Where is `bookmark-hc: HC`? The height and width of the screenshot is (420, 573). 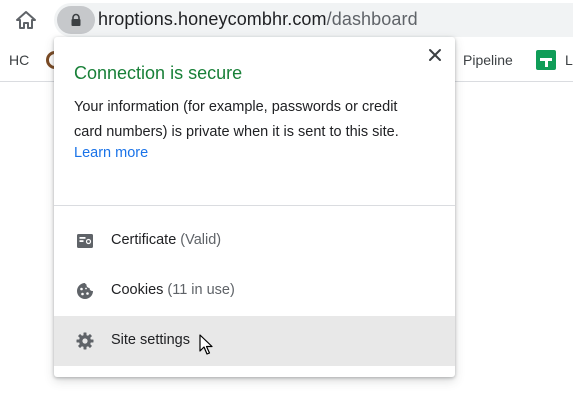 bookmark-hc: HC is located at coordinates (19, 60).